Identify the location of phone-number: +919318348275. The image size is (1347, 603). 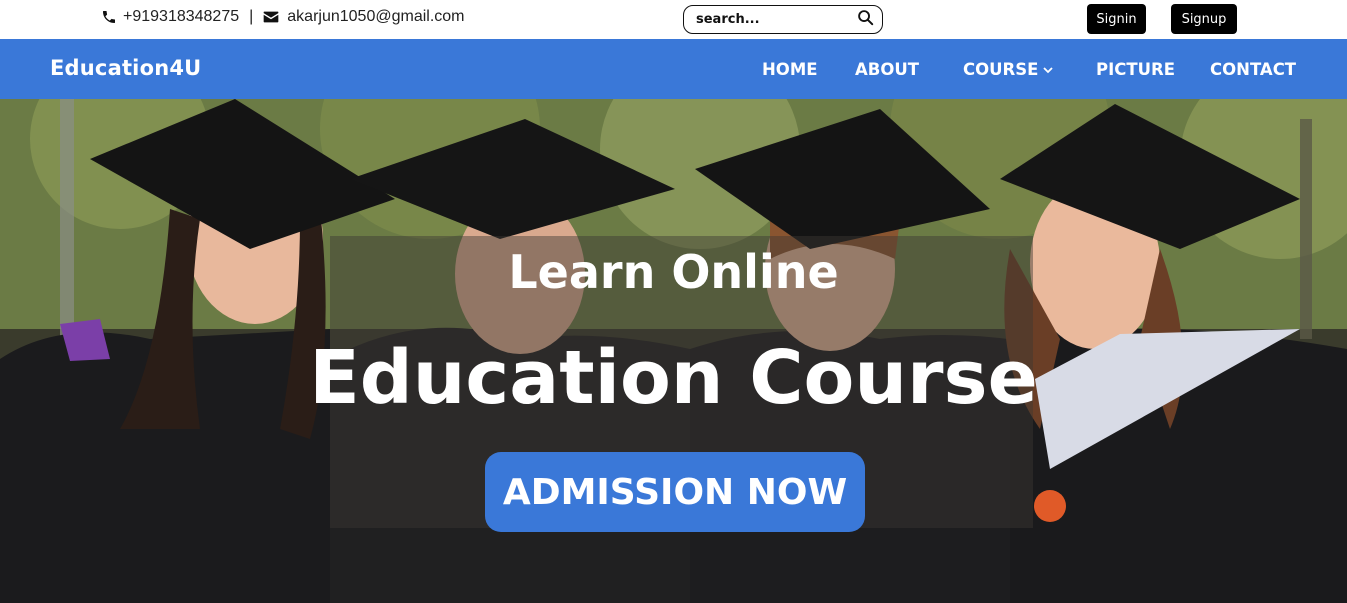
(181, 16).